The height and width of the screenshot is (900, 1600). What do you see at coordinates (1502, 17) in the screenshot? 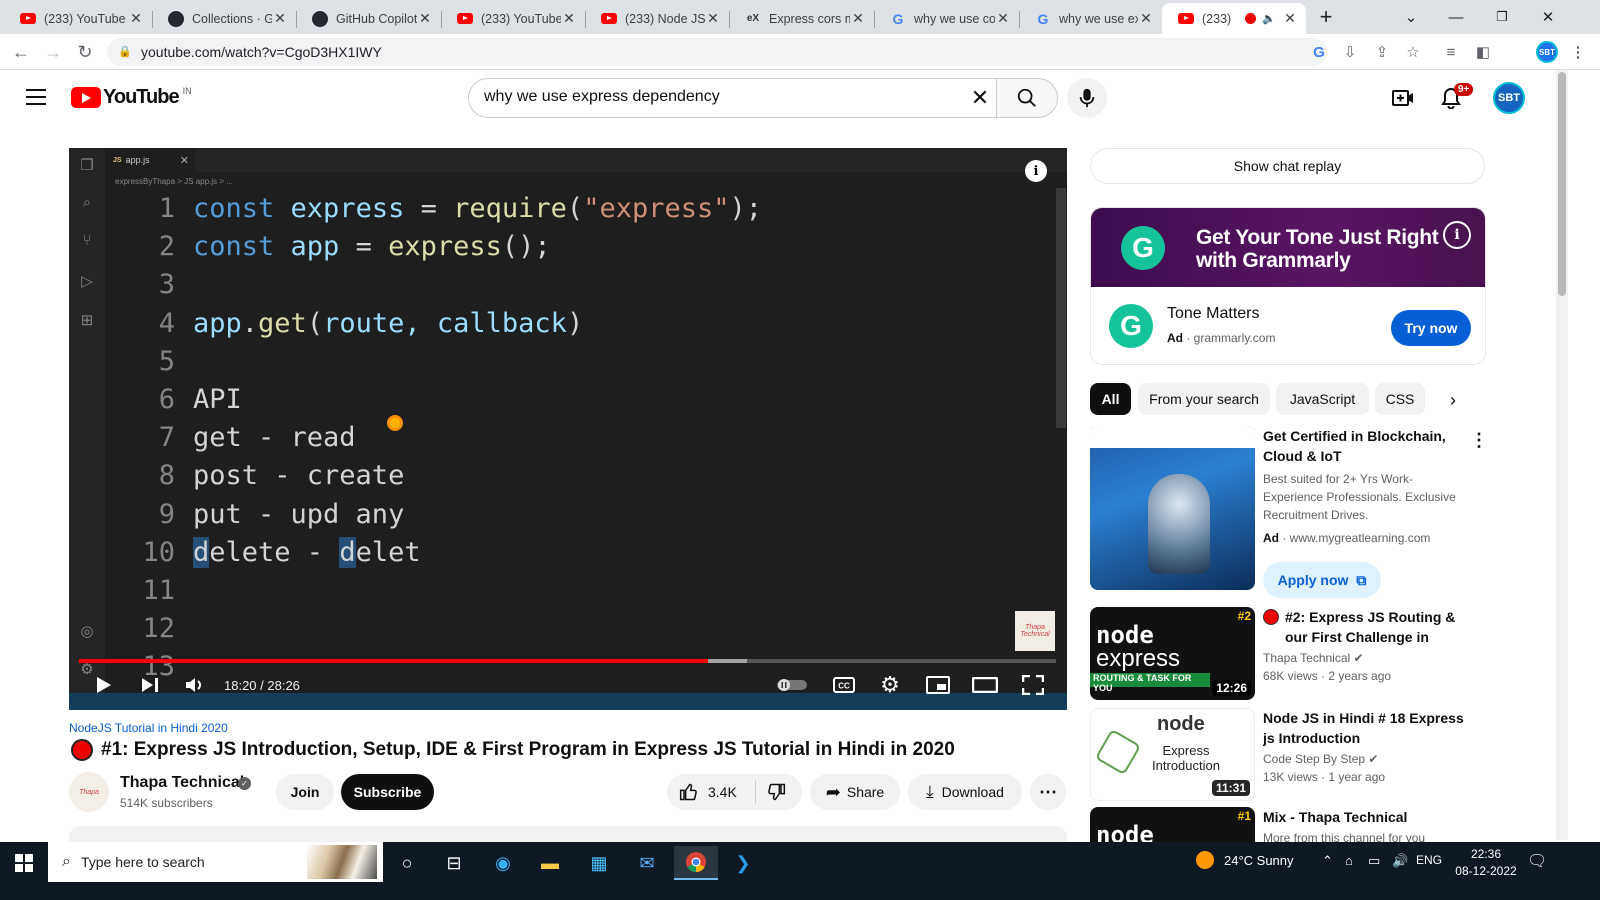
I see `restore-button: ❐` at bounding box center [1502, 17].